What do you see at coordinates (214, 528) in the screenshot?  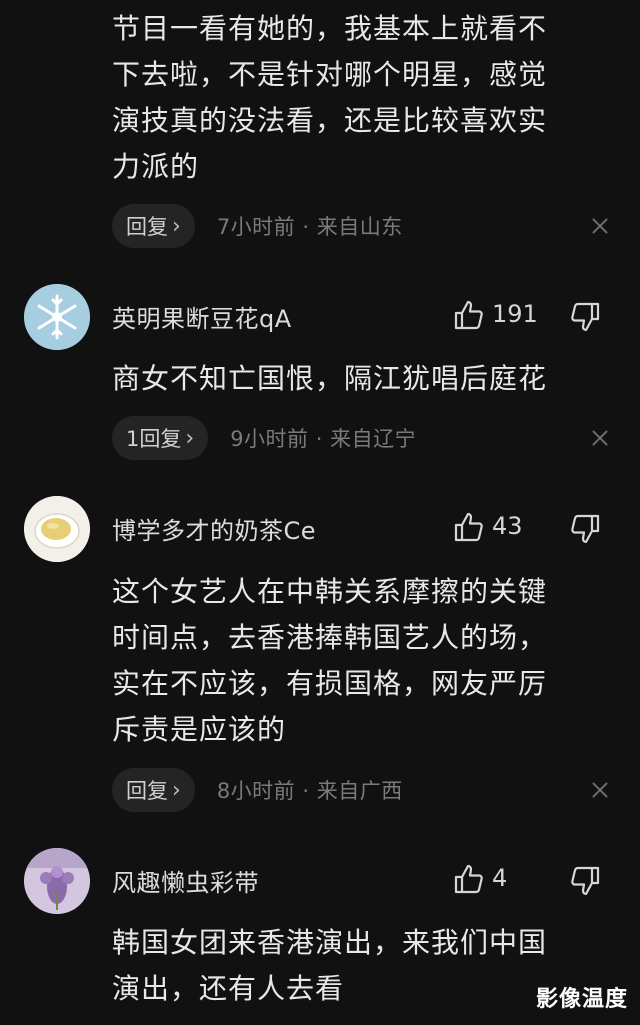 I see `username: 博学多才的奶茶Ce` at bounding box center [214, 528].